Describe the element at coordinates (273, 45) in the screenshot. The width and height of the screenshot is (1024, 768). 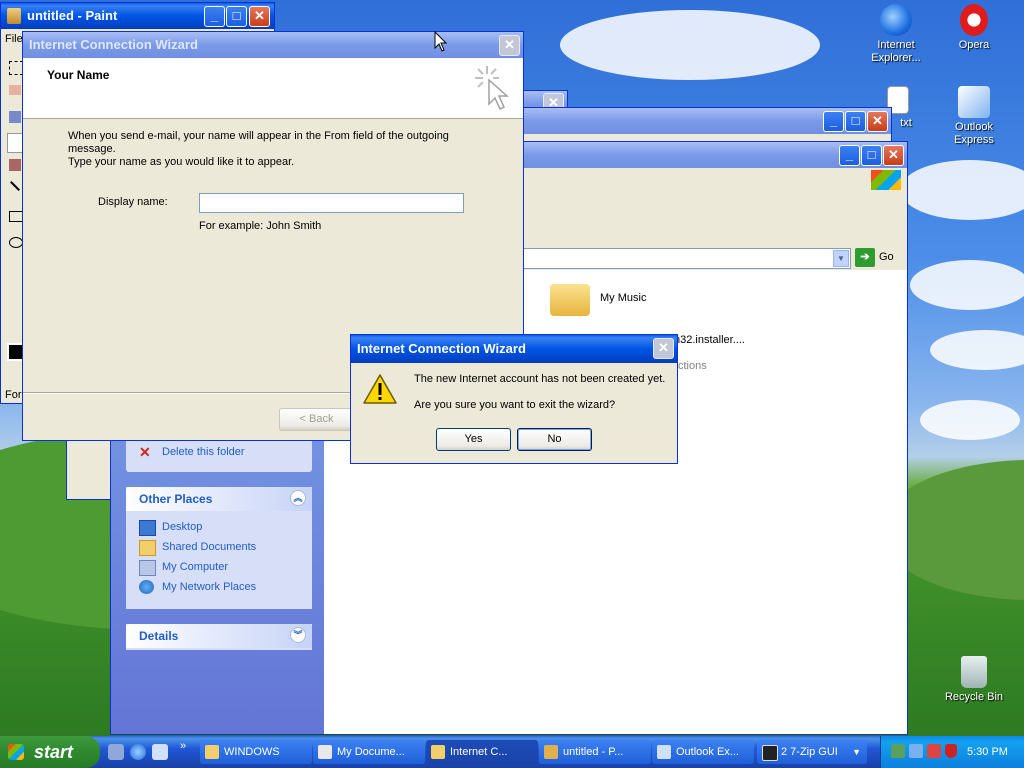
I see `wizard-titlebar: Internet Connection Wizard` at that location.